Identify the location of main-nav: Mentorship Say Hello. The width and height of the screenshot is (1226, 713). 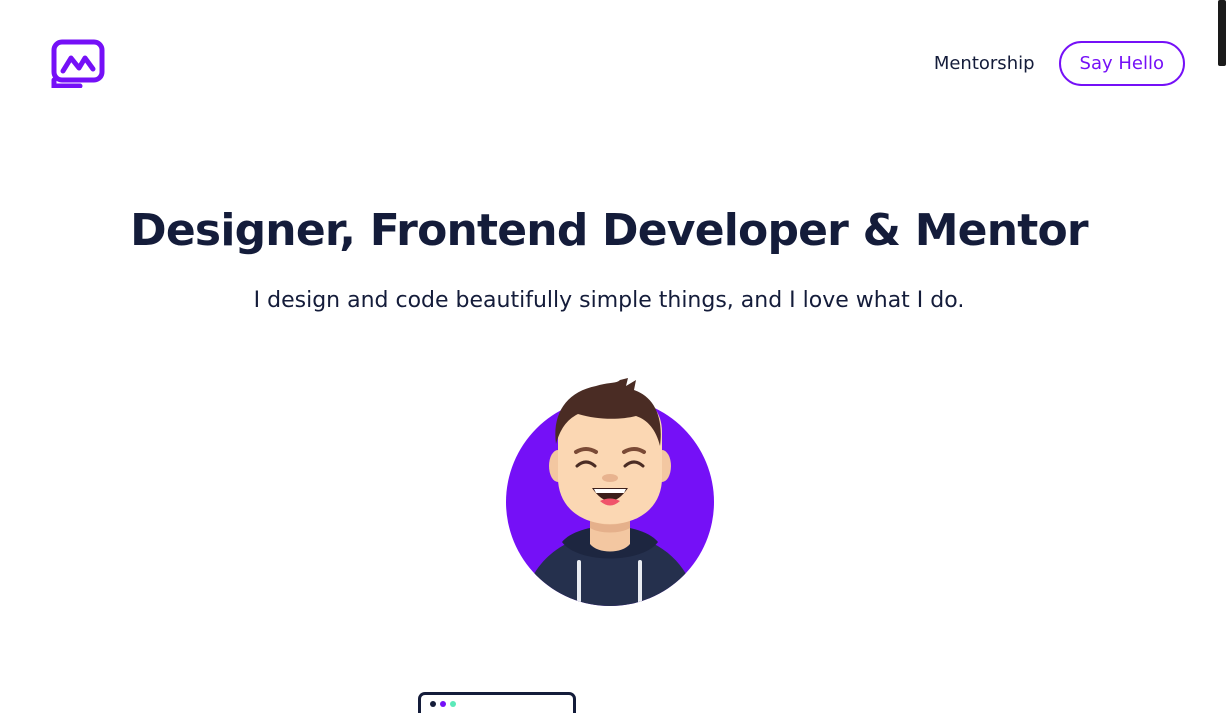
(1059, 63).